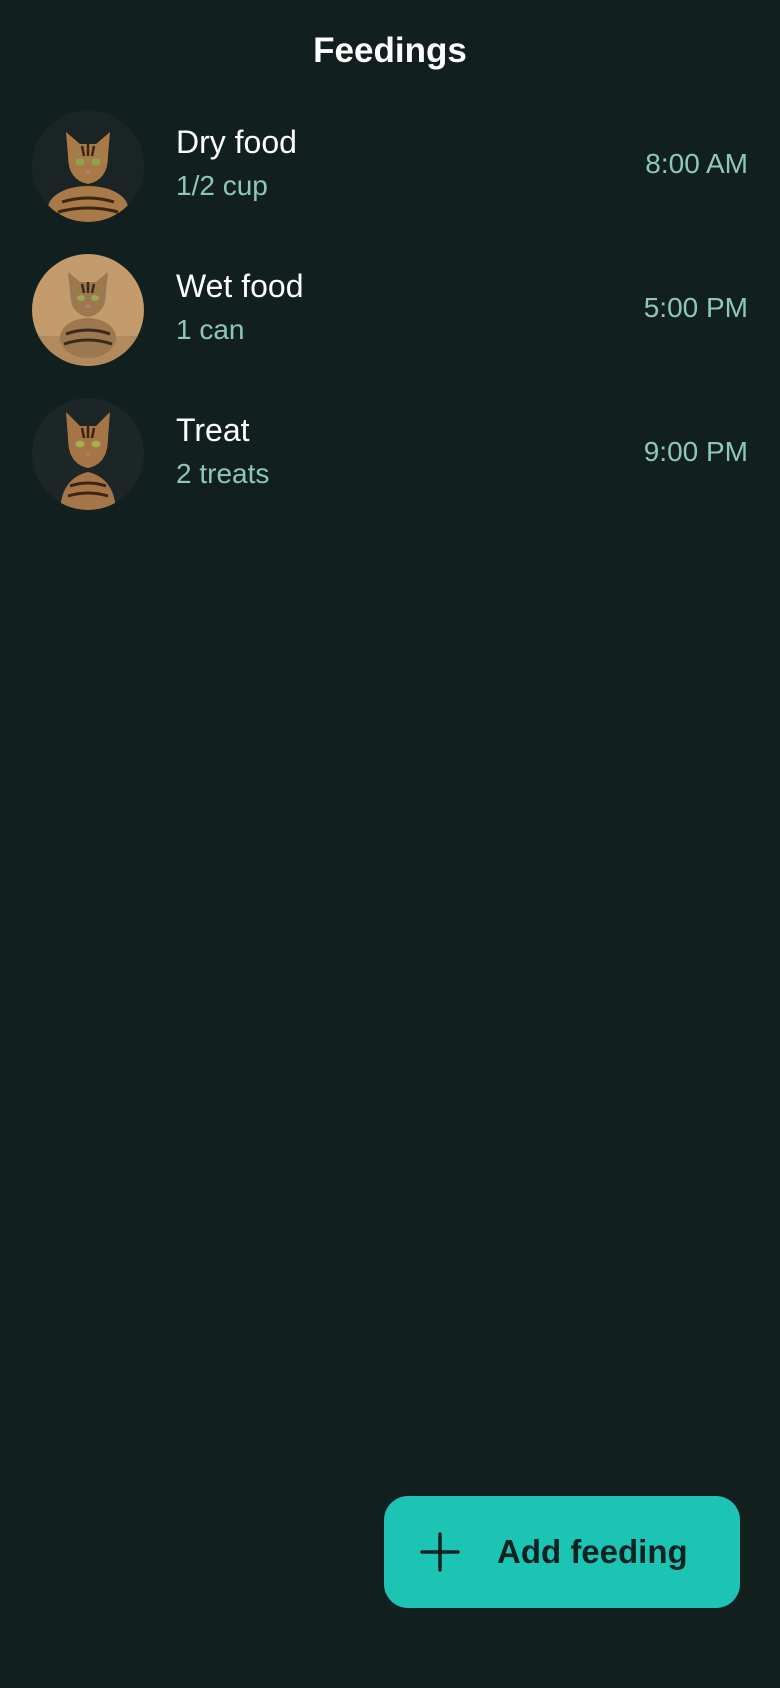 The image size is (780, 1688). I want to click on feeding-amount: 1/2 cup, so click(222, 185).